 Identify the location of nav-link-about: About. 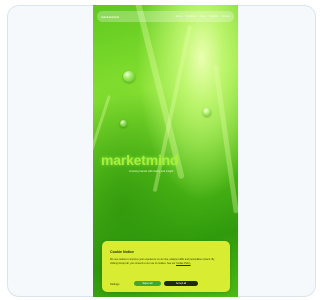
(202, 16).